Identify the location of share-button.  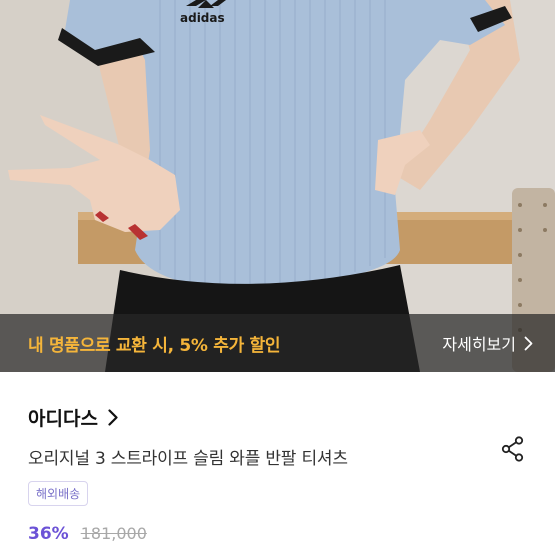
(513, 451).